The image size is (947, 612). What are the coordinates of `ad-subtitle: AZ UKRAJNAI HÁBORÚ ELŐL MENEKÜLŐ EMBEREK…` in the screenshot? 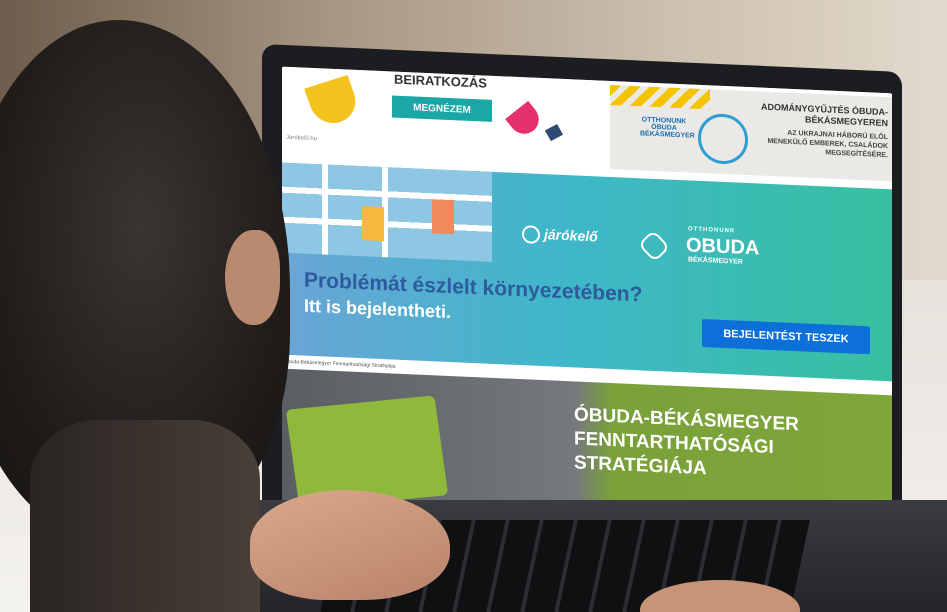 It's located at (827, 144).